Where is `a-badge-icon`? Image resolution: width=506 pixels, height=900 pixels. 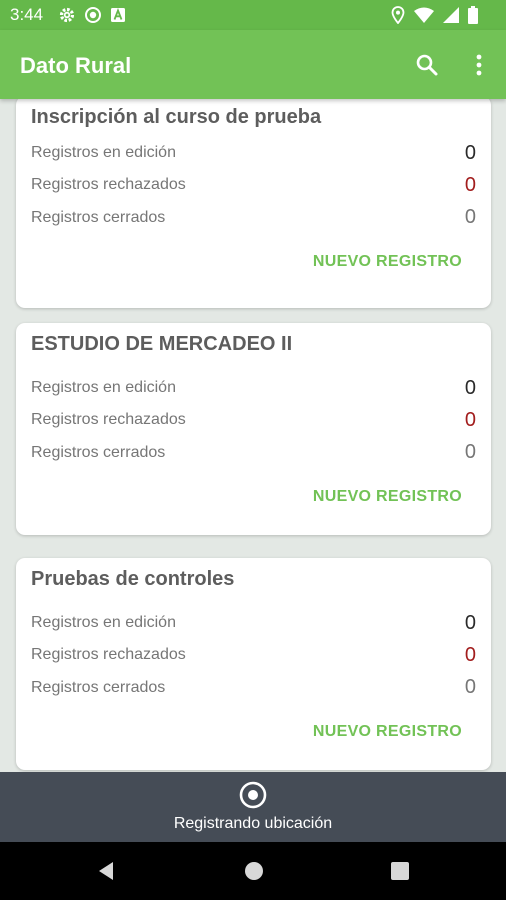 a-badge-icon is located at coordinates (118, 15).